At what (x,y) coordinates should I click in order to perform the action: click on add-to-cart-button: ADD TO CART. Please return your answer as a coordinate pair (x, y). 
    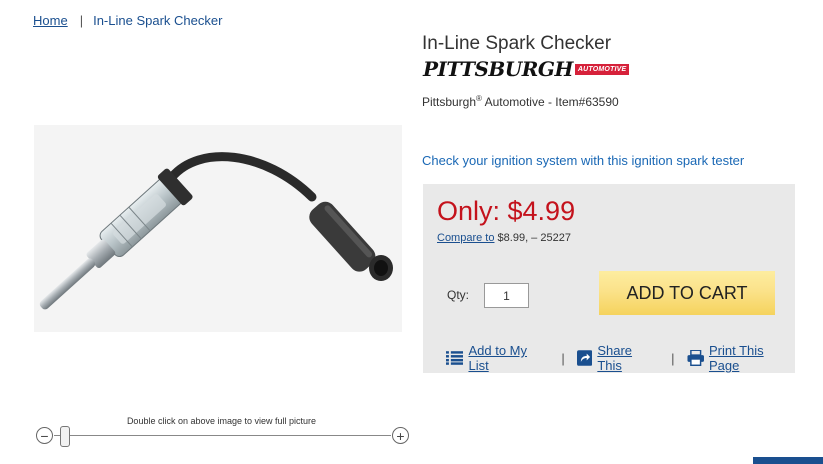
    Looking at the image, I should click on (687, 293).